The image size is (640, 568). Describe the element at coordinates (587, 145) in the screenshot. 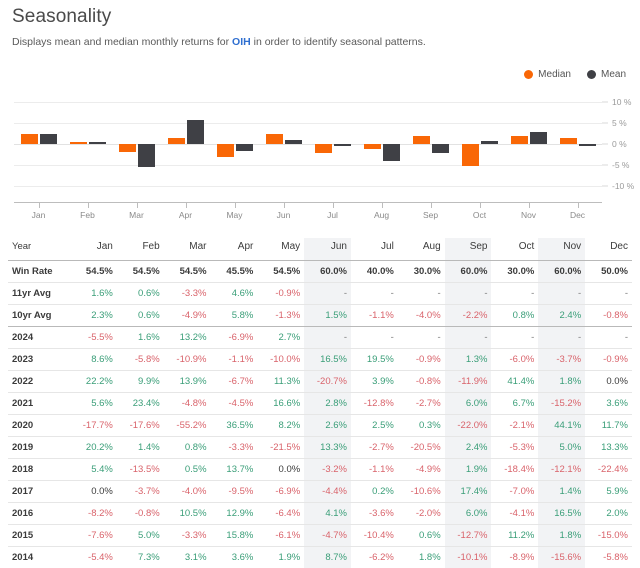

I see `chart-bar-mean-dec` at that location.